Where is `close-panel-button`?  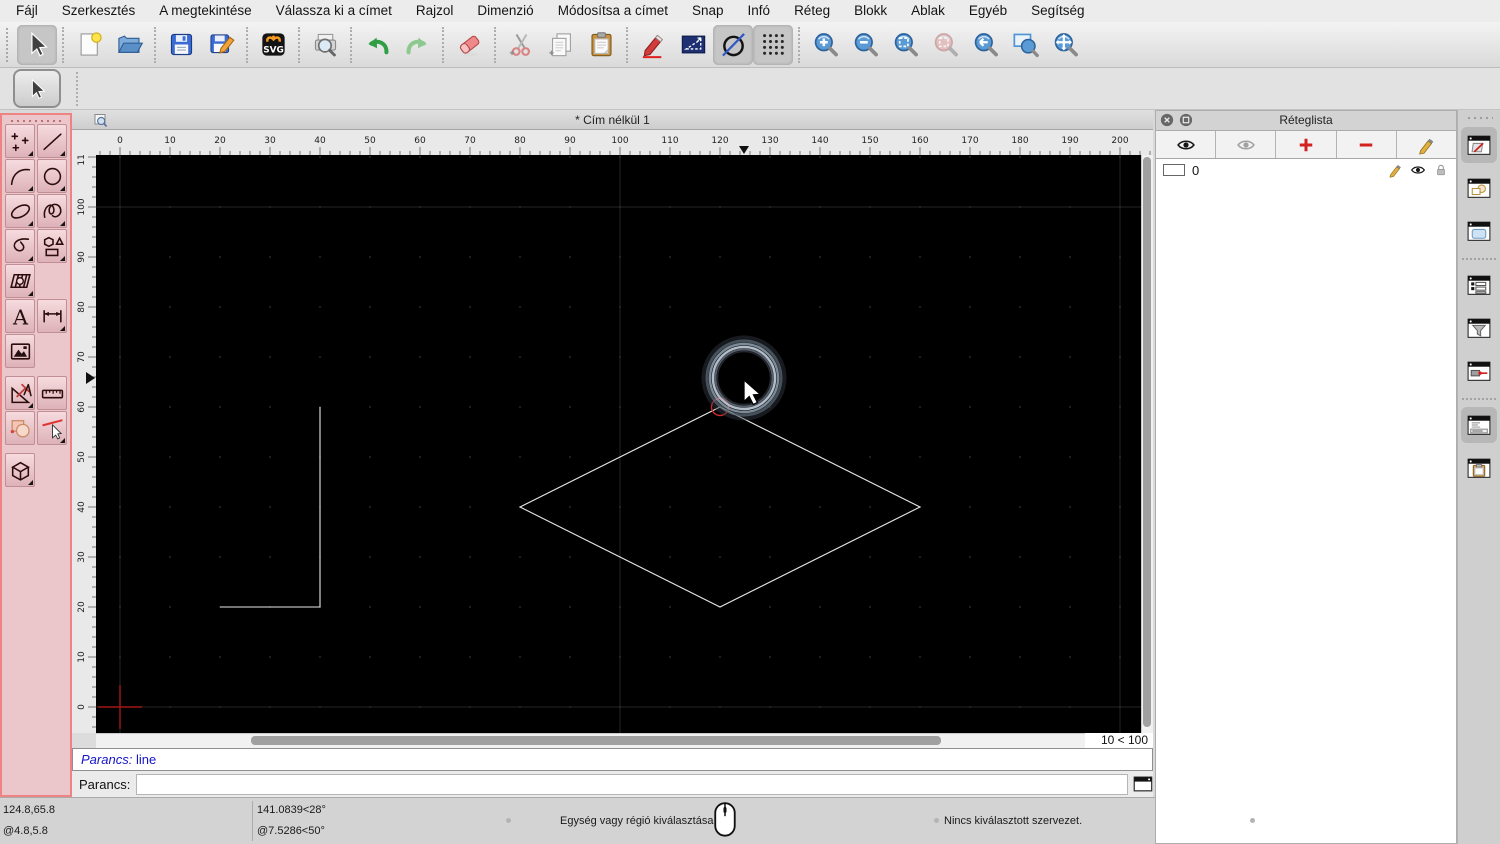 close-panel-button is located at coordinates (1167, 120).